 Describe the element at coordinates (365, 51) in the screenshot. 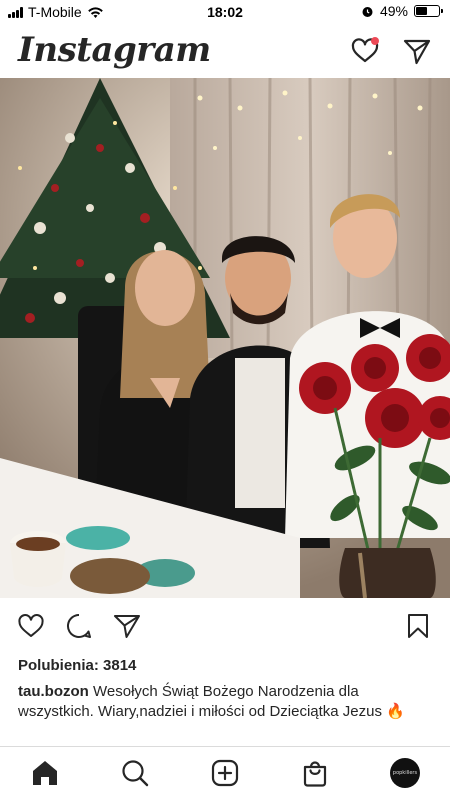

I see `activity-heart-icon` at that location.